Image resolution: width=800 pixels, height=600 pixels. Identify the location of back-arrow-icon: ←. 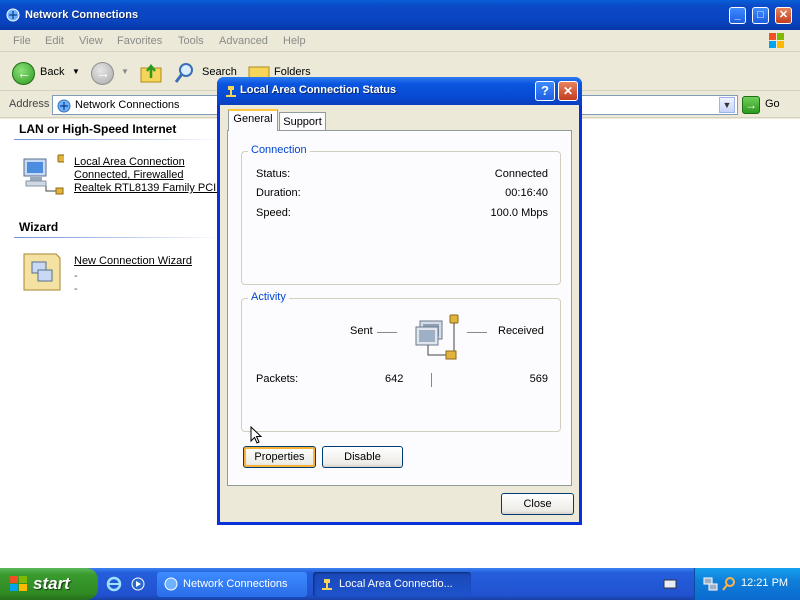
(23, 73).